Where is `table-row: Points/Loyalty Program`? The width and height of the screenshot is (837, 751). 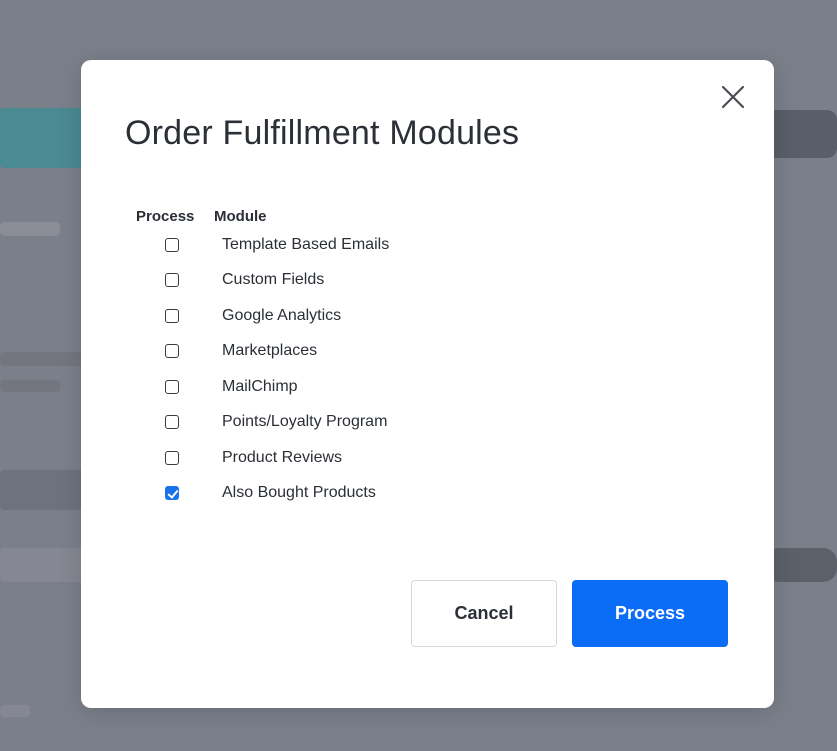 table-row: Points/Loyalty Program is located at coordinates (262, 423).